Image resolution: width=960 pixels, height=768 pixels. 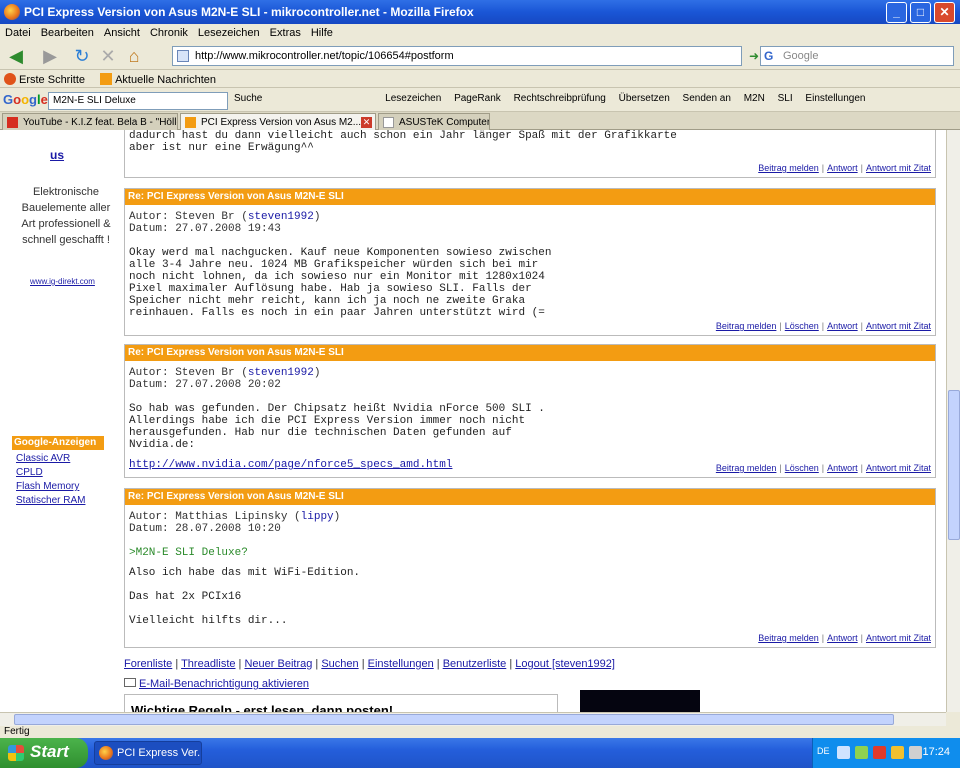 I want to click on sidebar-ad-link: www.ig-direkt.com, so click(x=62, y=281).